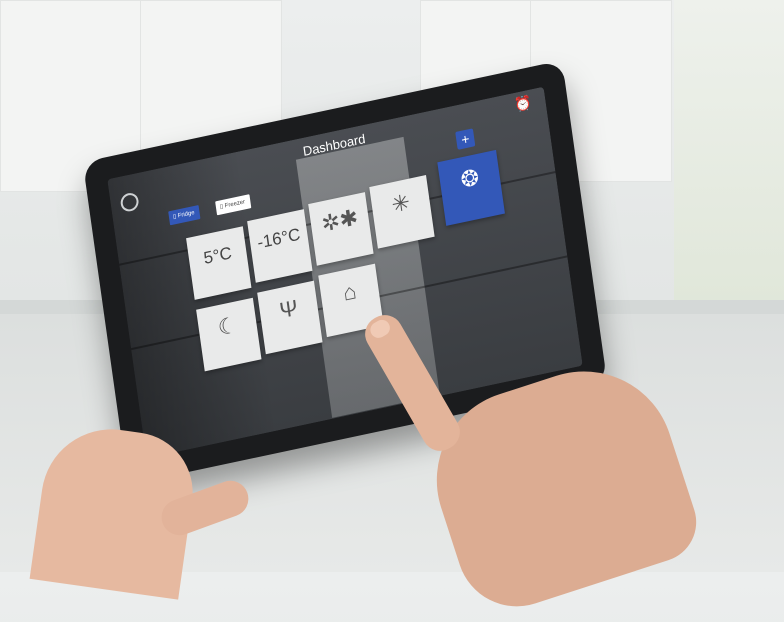  What do you see at coordinates (279, 238) in the screenshot?
I see `freezer-temp-value: -16°C` at bounding box center [279, 238].